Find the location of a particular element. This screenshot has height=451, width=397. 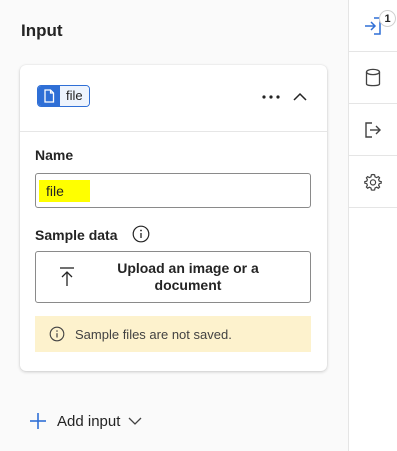

sample-data-label: Sample data is located at coordinates (76, 235).